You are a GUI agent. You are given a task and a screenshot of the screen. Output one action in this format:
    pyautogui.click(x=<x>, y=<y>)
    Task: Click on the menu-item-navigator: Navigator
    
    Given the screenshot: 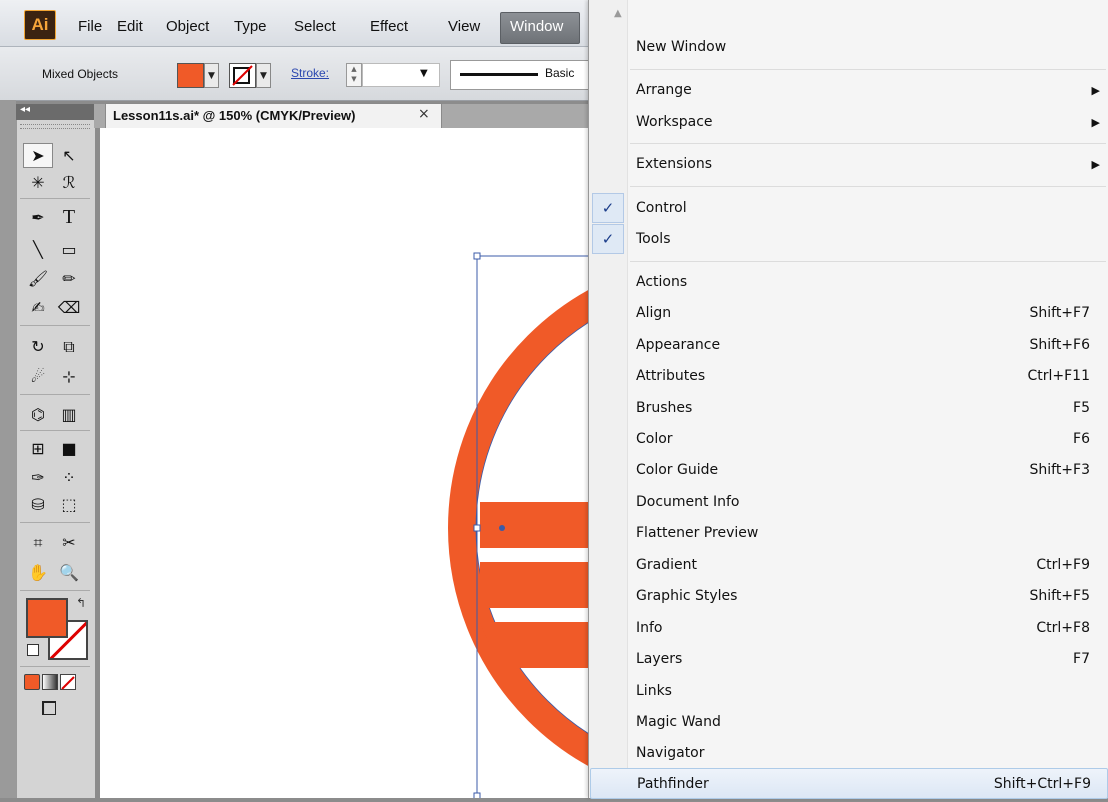 What is the action you would take?
    pyautogui.click(x=848, y=753)
    